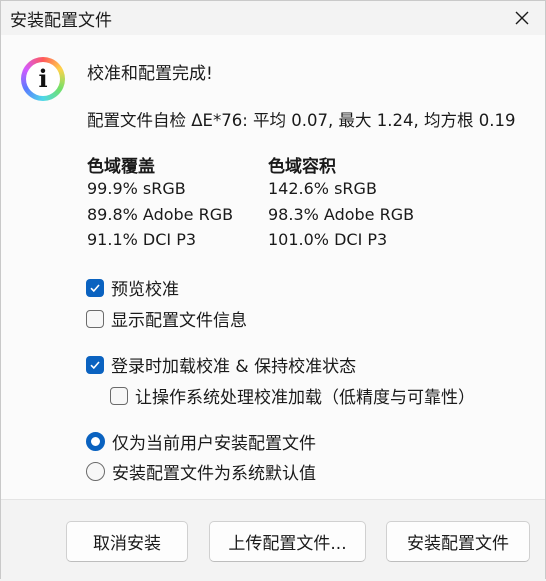 The width and height of the screenshot is (546, 581). Describe the element at coordinates (322, 188) in the screenshot. I see `volume-srgb: 142.6% sRGB` at that location.